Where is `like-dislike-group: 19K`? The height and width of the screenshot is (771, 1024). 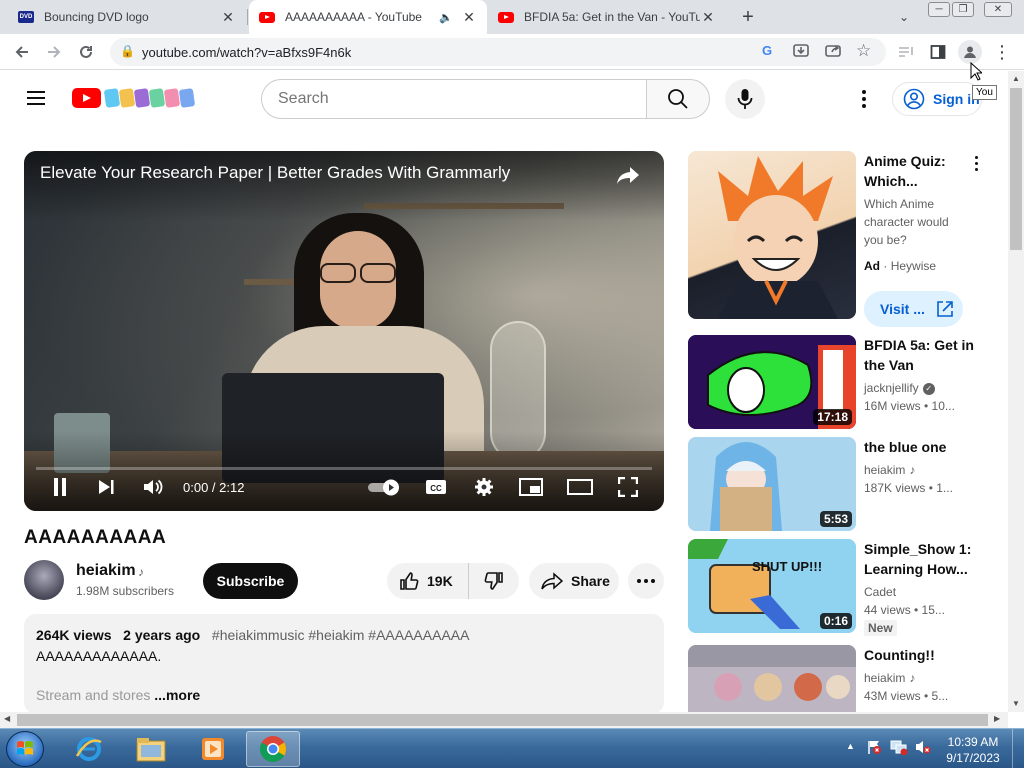
like-dislike-group: 19K is located at coordinates (453, 581).